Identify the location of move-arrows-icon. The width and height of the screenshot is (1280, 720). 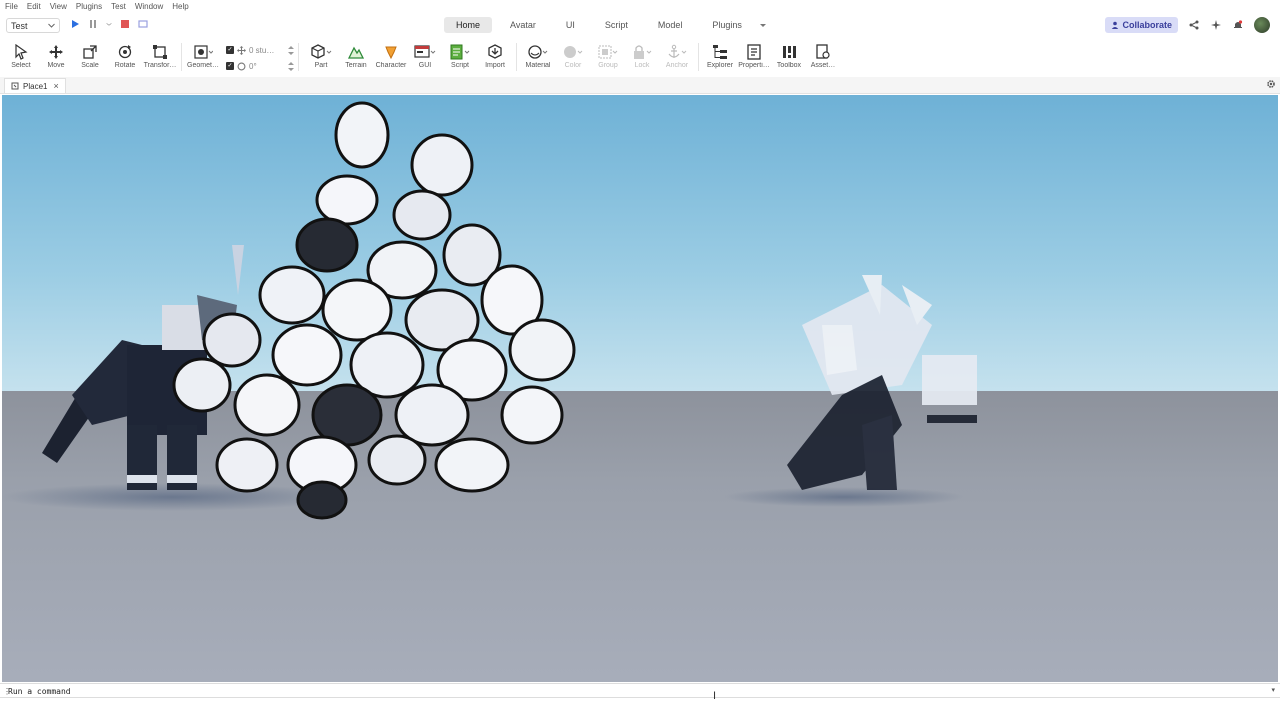
(56, 52).